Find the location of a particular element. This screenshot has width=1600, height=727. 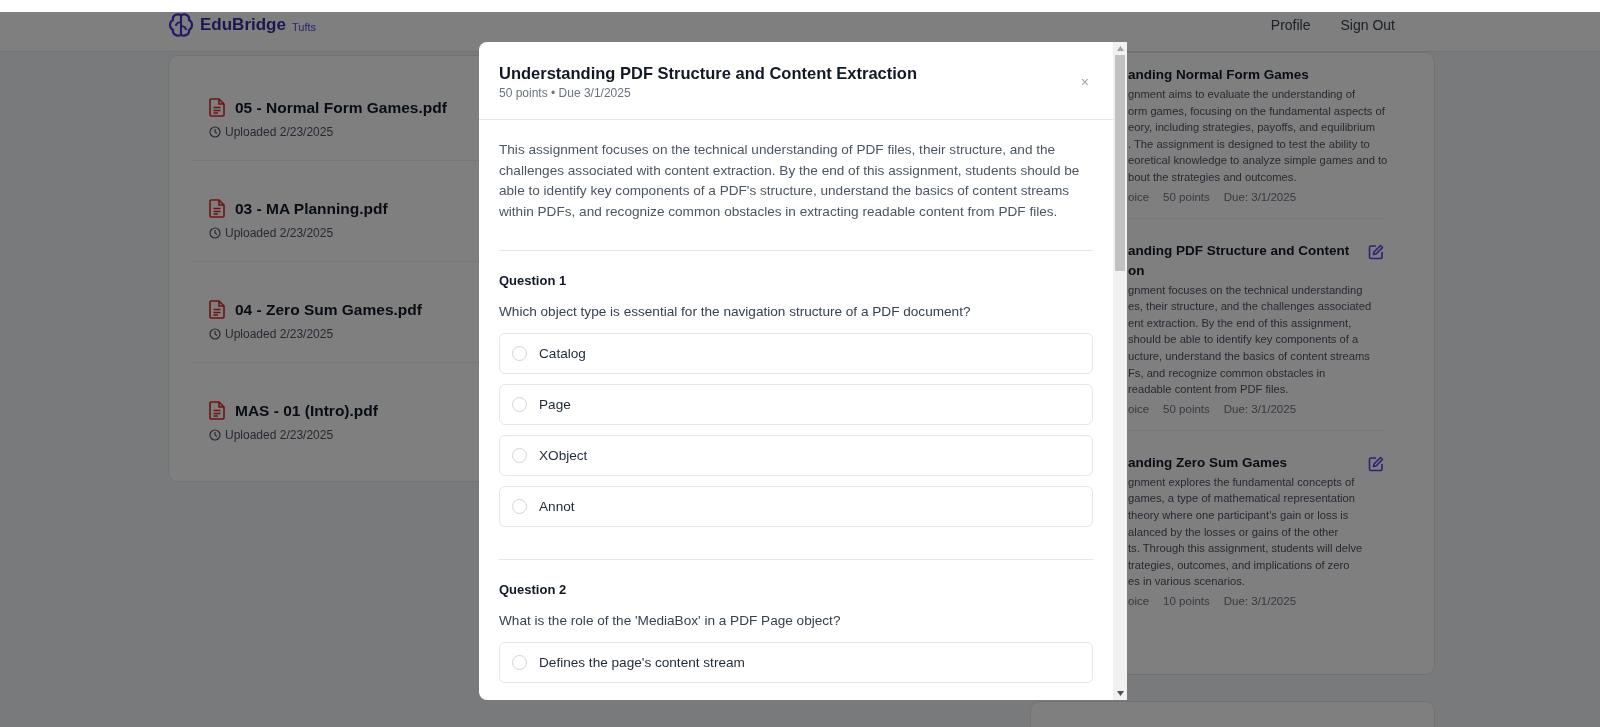

assignment-title: on is located at coordinates (1136, 270).